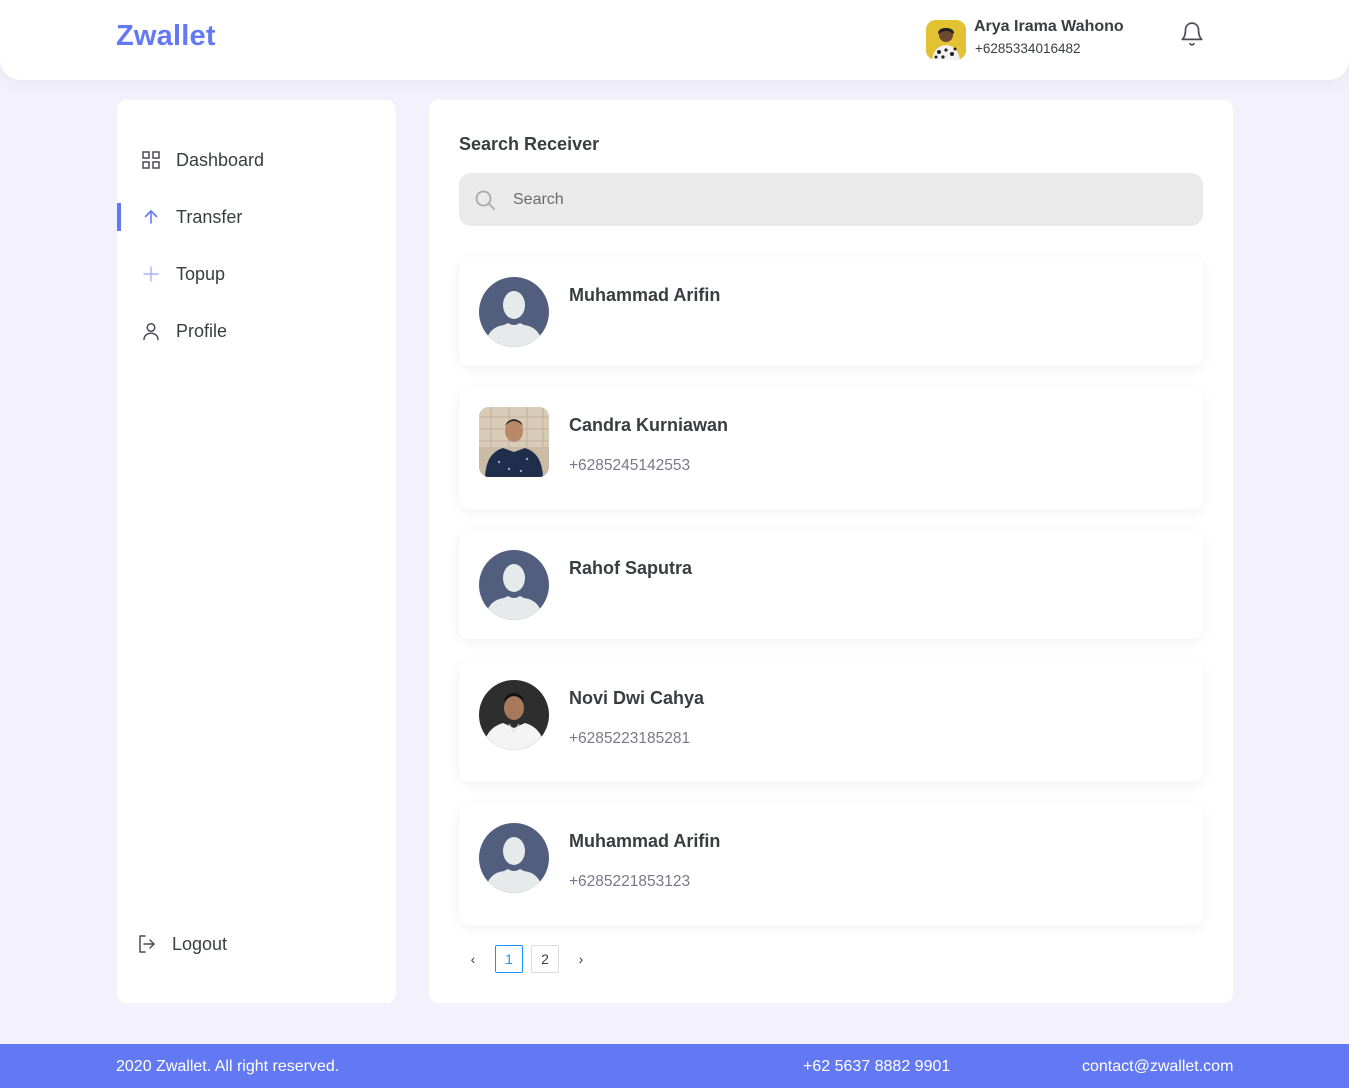 This screenshot has height=1088, width=1349. What do you see at coordinates (630, 881) in the screenshot?
I see `receiver-phone: +6285221853123` at bounding box center [630, 881].